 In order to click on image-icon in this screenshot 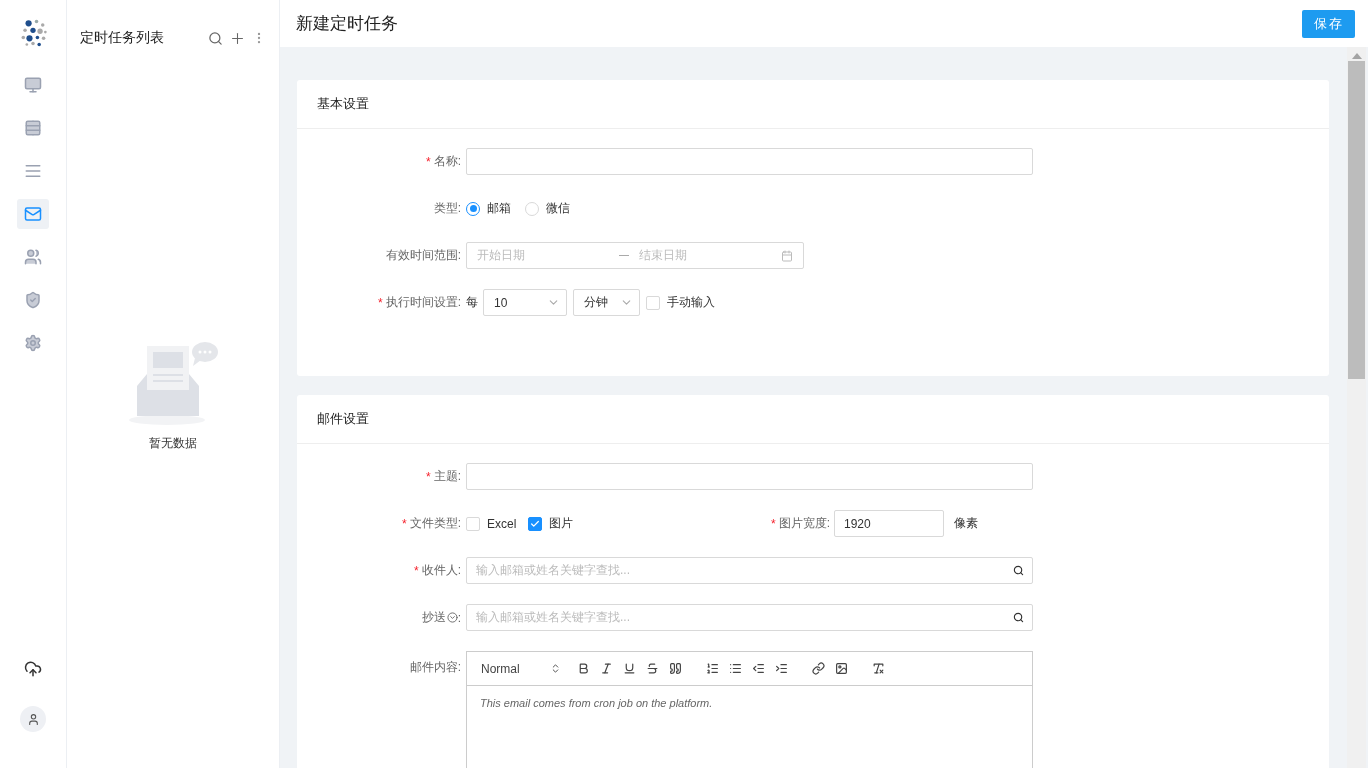, I will do `click(841, 668)`.